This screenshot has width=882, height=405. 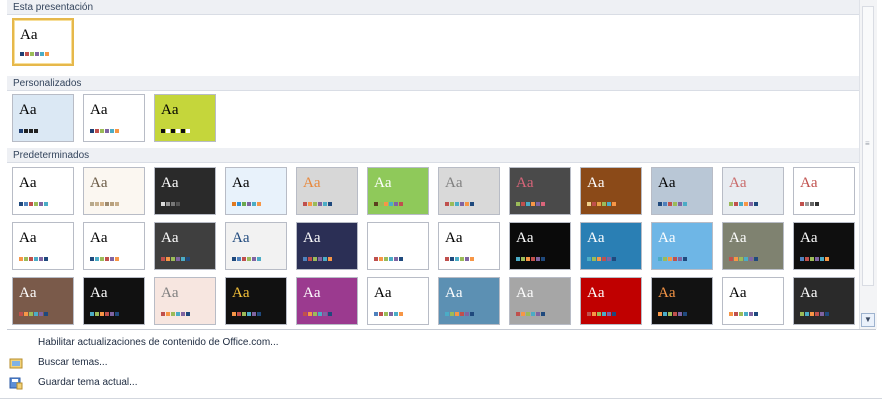 I want to click on scroll-thumb: ≡, so click(x=868, y=146).